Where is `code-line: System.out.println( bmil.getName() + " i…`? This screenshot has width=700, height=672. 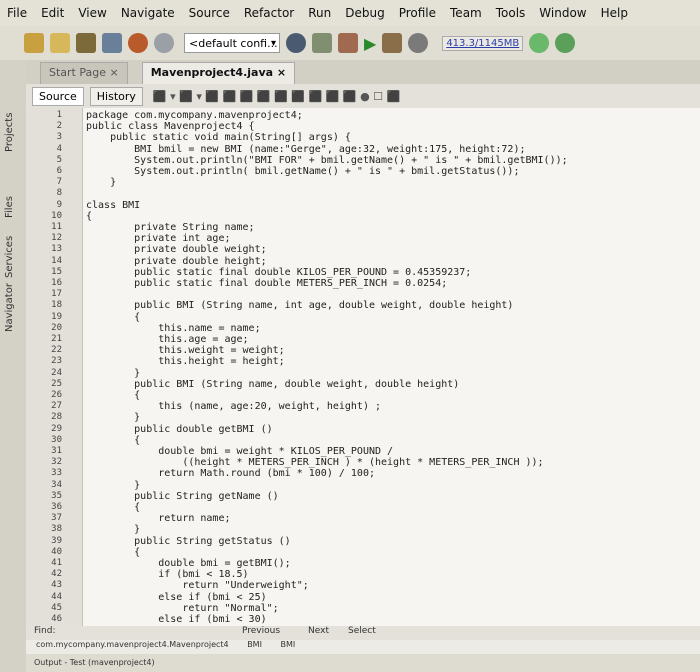 code-line: System.out.println( bmil.getName() + " i… is located at coordinates (302, 171).